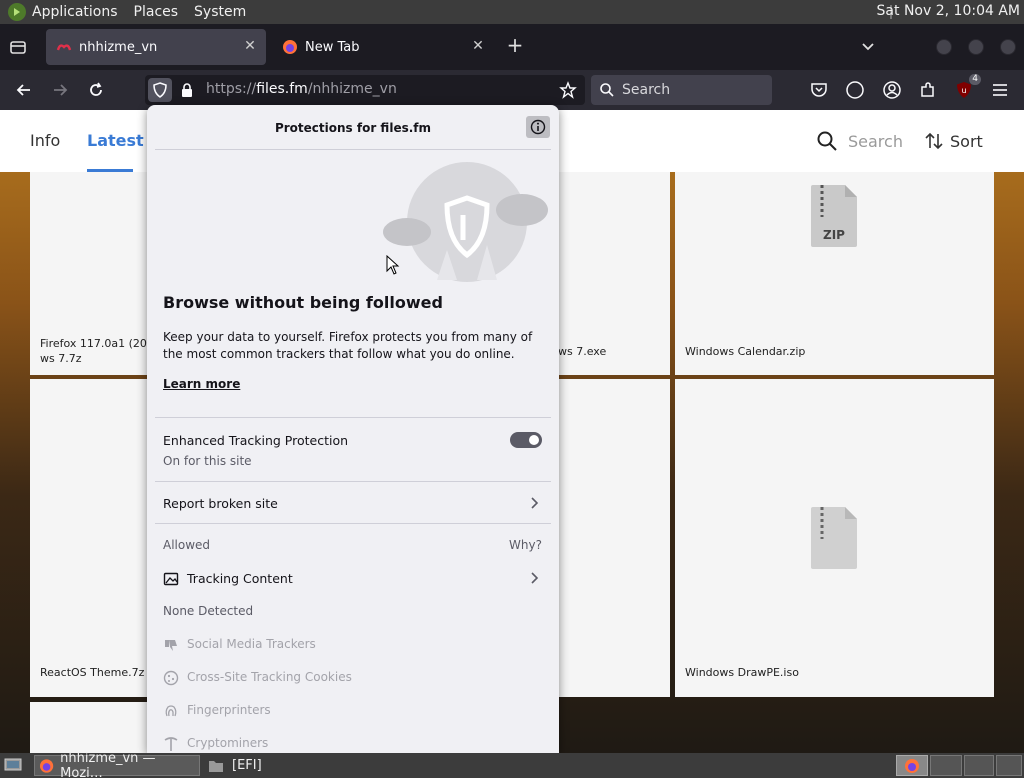 Image resolution: width=1024 pixels, height=778 pixels. I want to click on svg-text: ZIP, so click(834, 235).